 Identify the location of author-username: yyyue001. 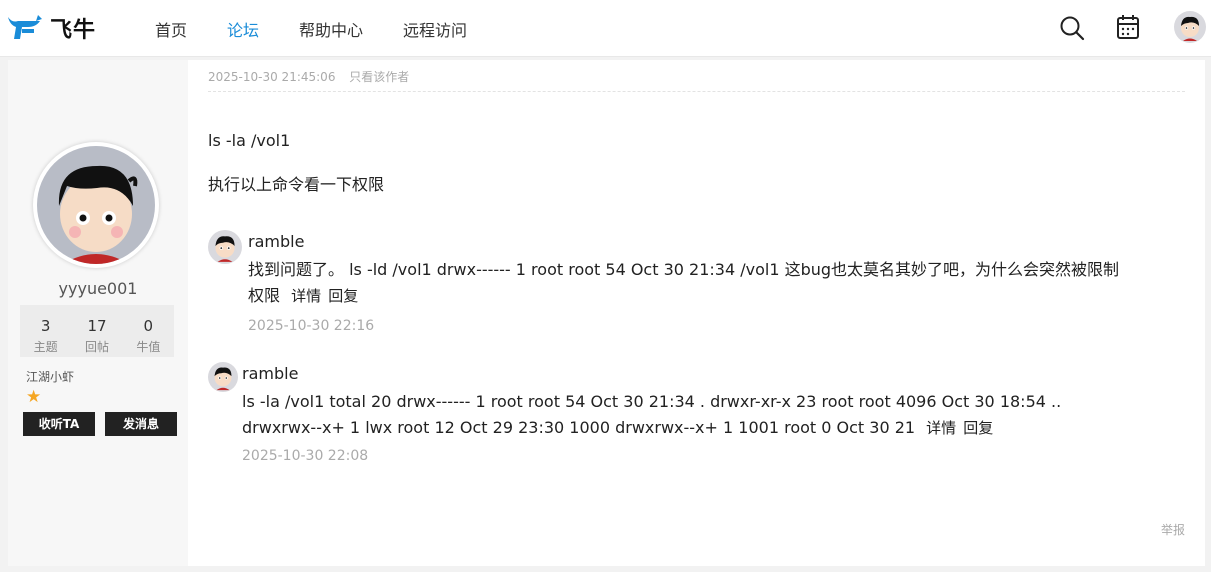
(98, 288).